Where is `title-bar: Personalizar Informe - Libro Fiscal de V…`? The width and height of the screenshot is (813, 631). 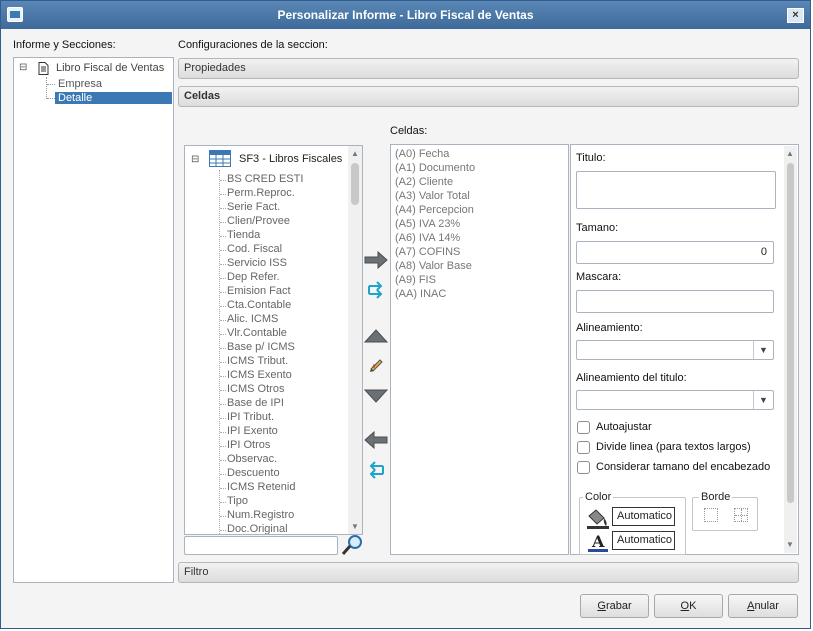
title-bar: Personalizar Informe - Libro Fiscal de V… is located at coordinates (405, 15).